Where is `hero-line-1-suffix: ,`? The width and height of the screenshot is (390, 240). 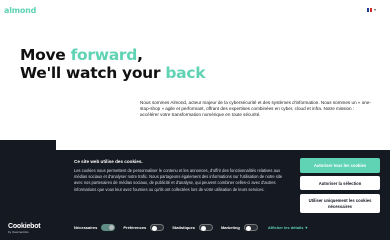
hero-line-1-suffix: , is located at coordinates (140, 55).